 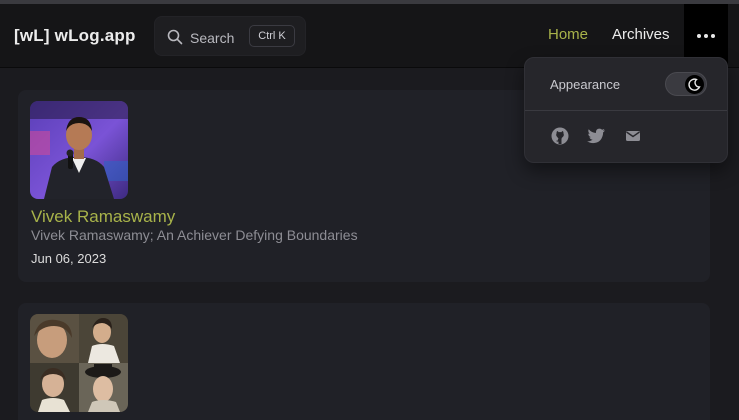 What do you see at coordinates (79, 150) in the screenshot?
I see `post-thumbnail-speaker` at bounding box center [79, 150].